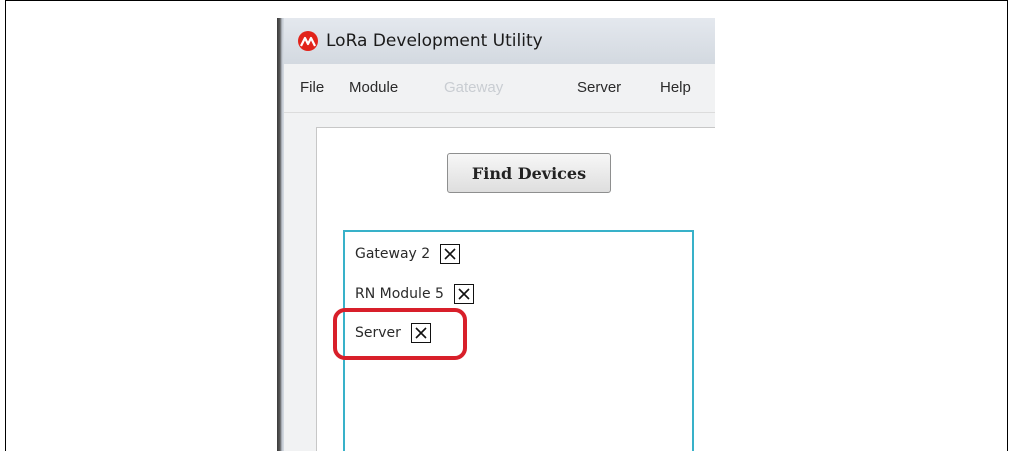 This screenshot has width=1015, height=451. I want to click on list-item: Gateway 2, so click(408, 254).